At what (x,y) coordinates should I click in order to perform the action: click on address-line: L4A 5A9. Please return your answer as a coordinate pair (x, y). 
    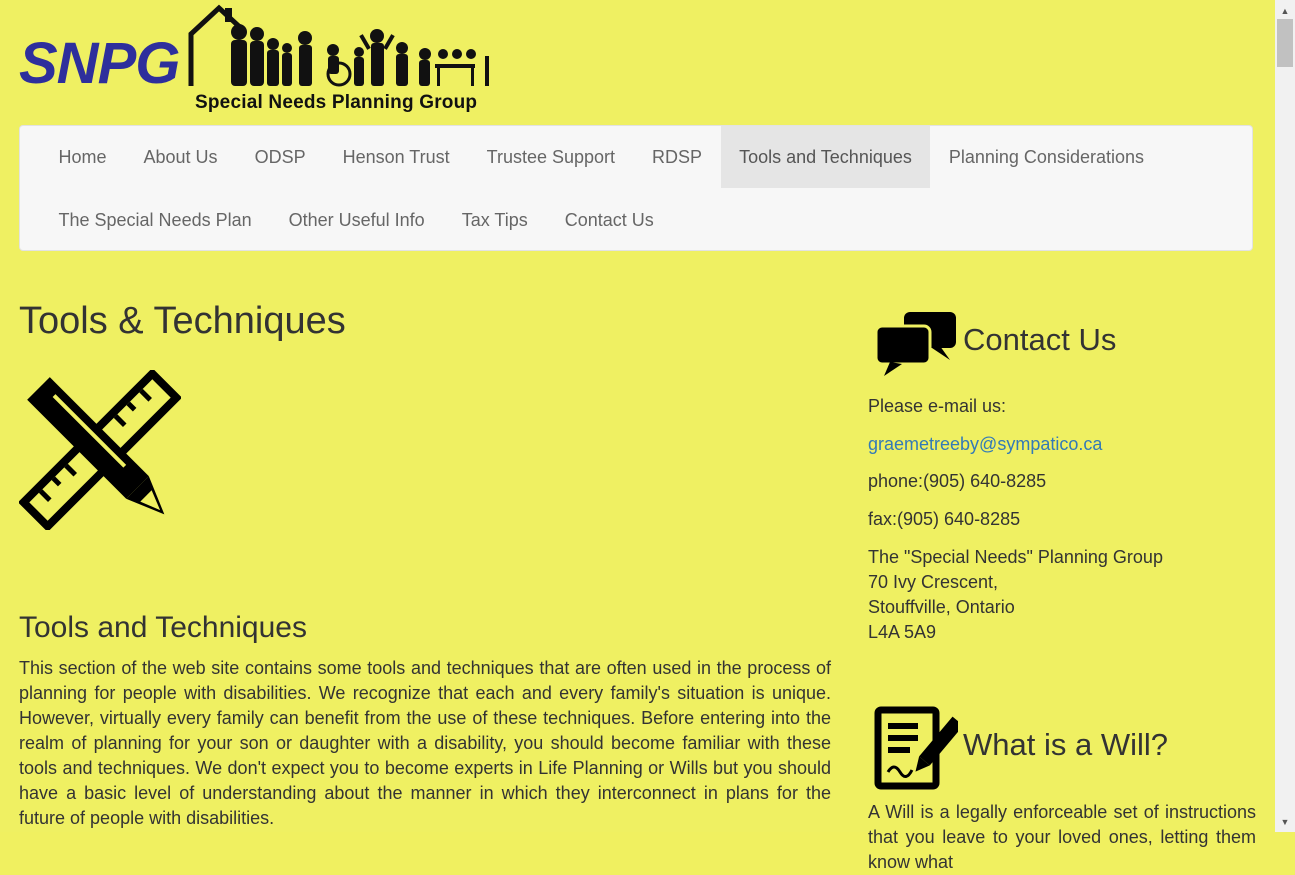
    Looking at the image, I should click on (902, 632).